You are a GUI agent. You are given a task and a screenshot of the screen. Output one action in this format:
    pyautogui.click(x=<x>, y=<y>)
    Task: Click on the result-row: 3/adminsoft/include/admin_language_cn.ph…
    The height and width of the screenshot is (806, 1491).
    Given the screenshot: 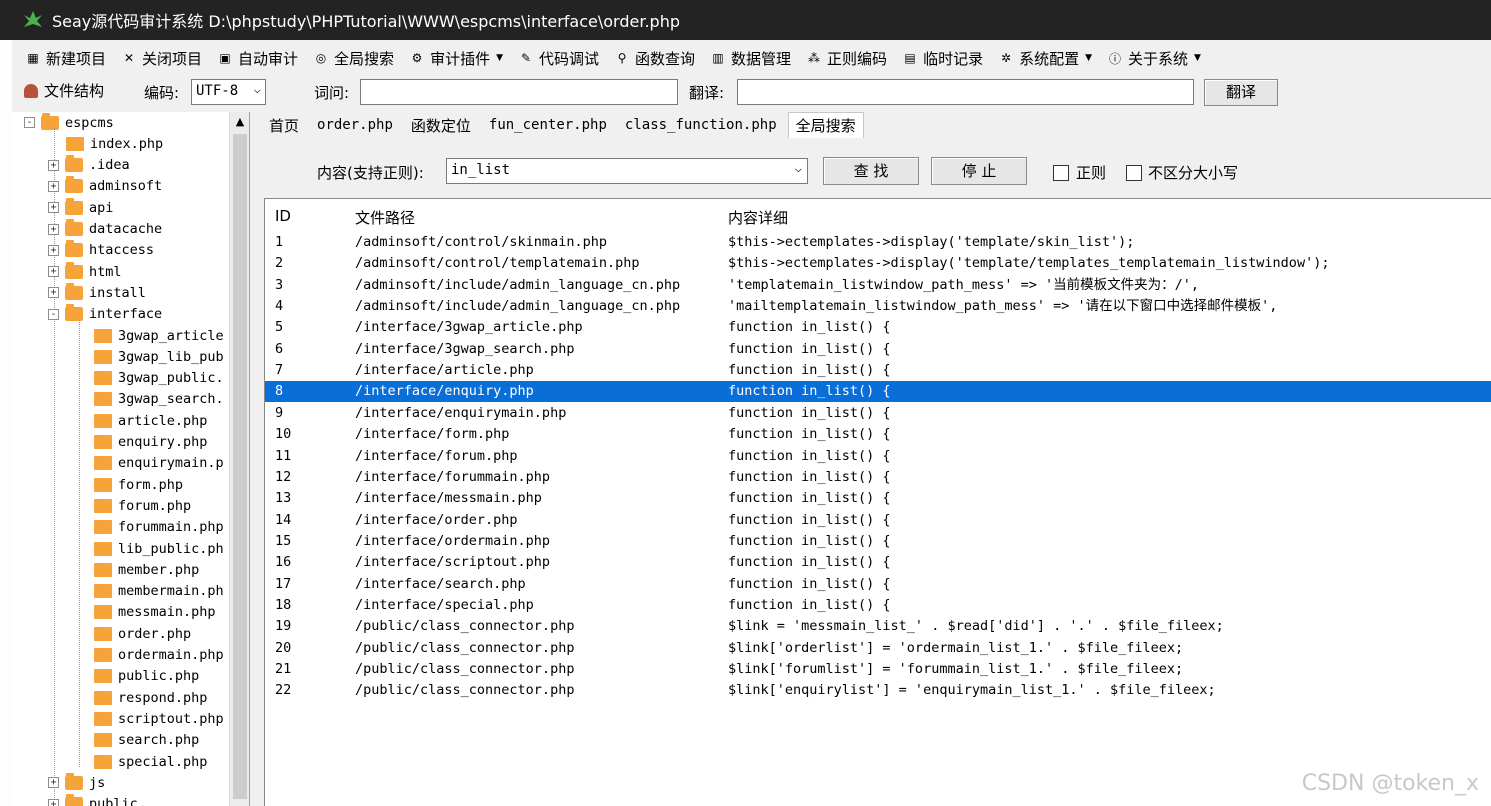 What is the action you would take?
    pyautogui.click(x=878, y=285)
    